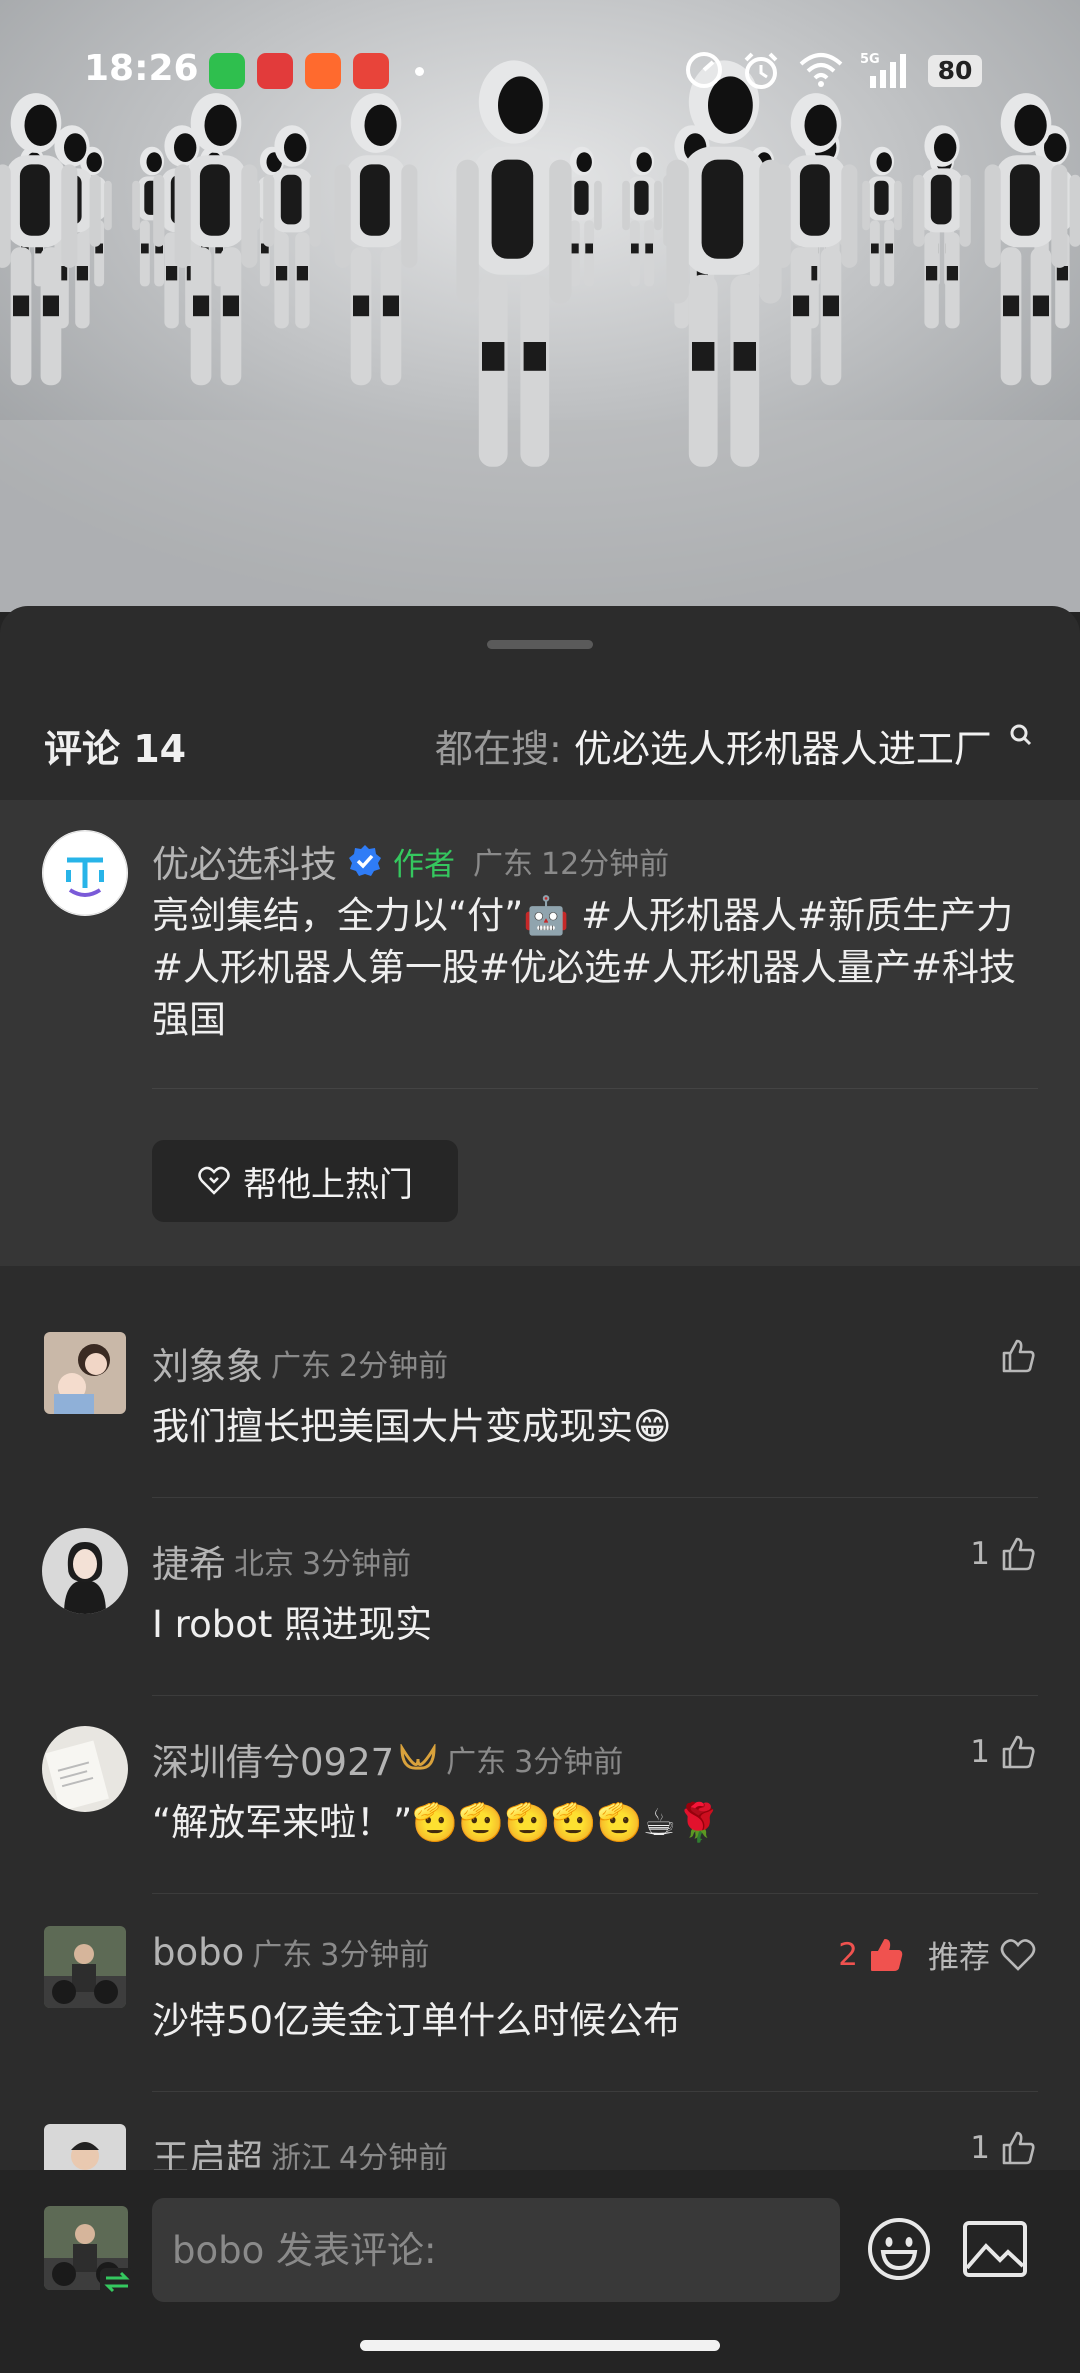 The width and height of the screenshot is (1080, 2373). What do you see at coordinates (244, 861) in the screenshot?
I see `author-name: 优必选科技` at bounding box center [244, 861].